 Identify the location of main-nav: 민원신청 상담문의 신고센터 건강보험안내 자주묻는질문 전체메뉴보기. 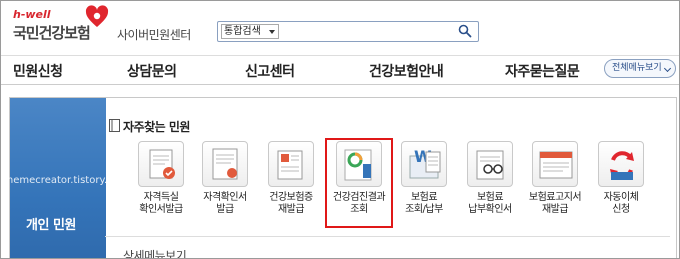
(340, 70).